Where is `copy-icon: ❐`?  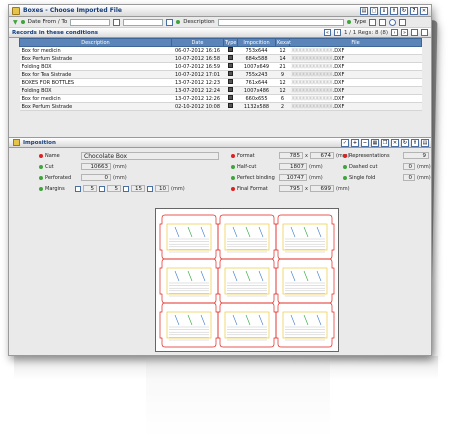 copy-icon: ❐ is located at coordinates (385, 142).